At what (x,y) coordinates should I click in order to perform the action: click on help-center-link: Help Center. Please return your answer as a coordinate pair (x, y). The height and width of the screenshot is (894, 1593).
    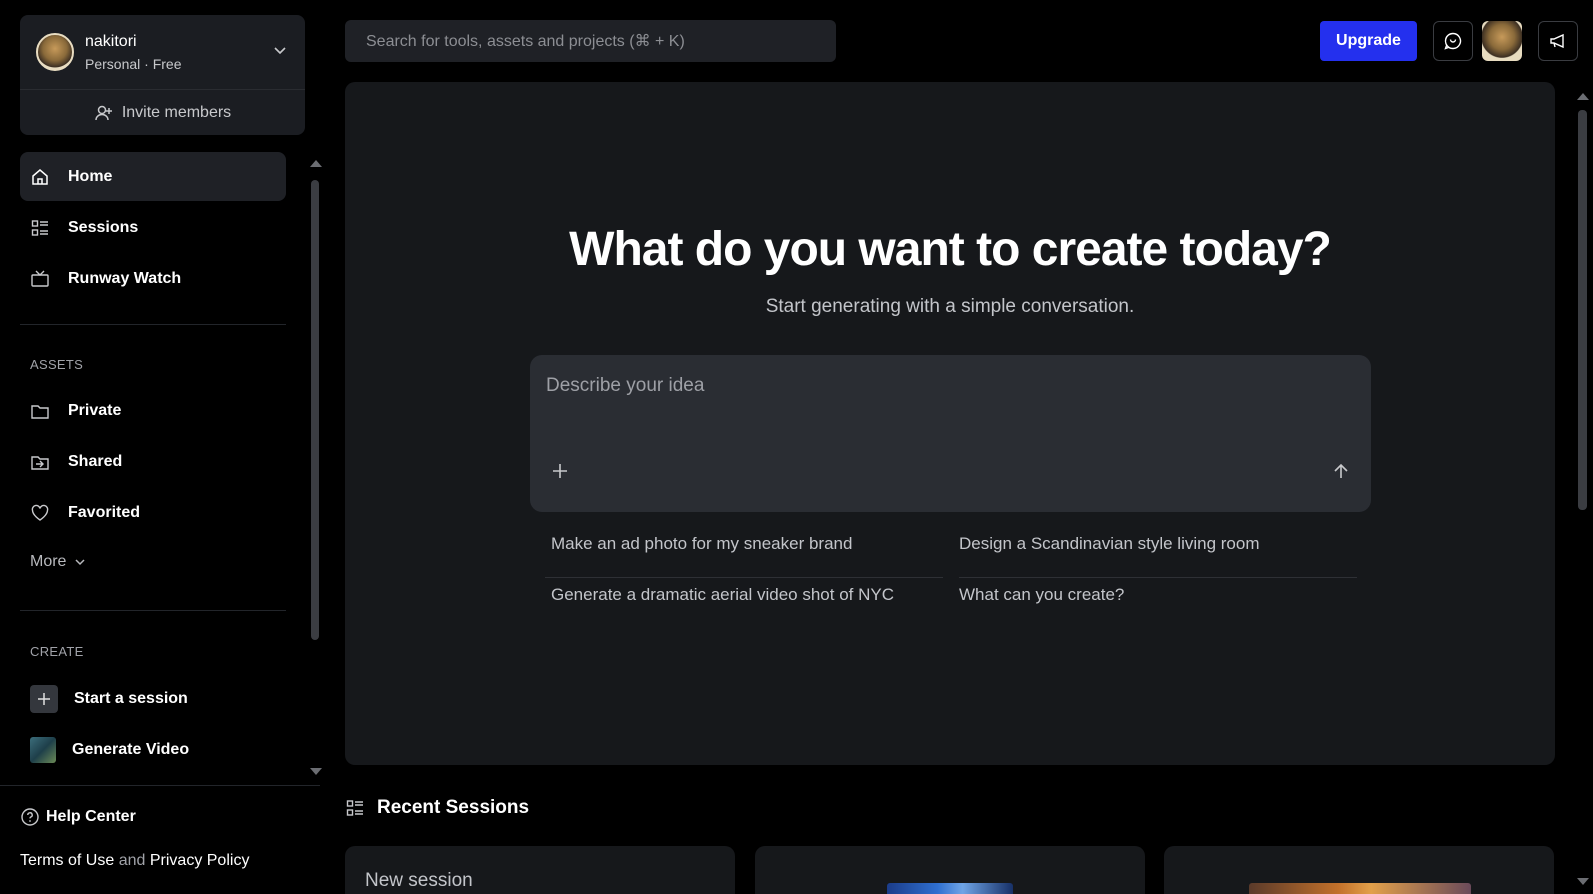
    Looking at the image, I should click on (78, 817).